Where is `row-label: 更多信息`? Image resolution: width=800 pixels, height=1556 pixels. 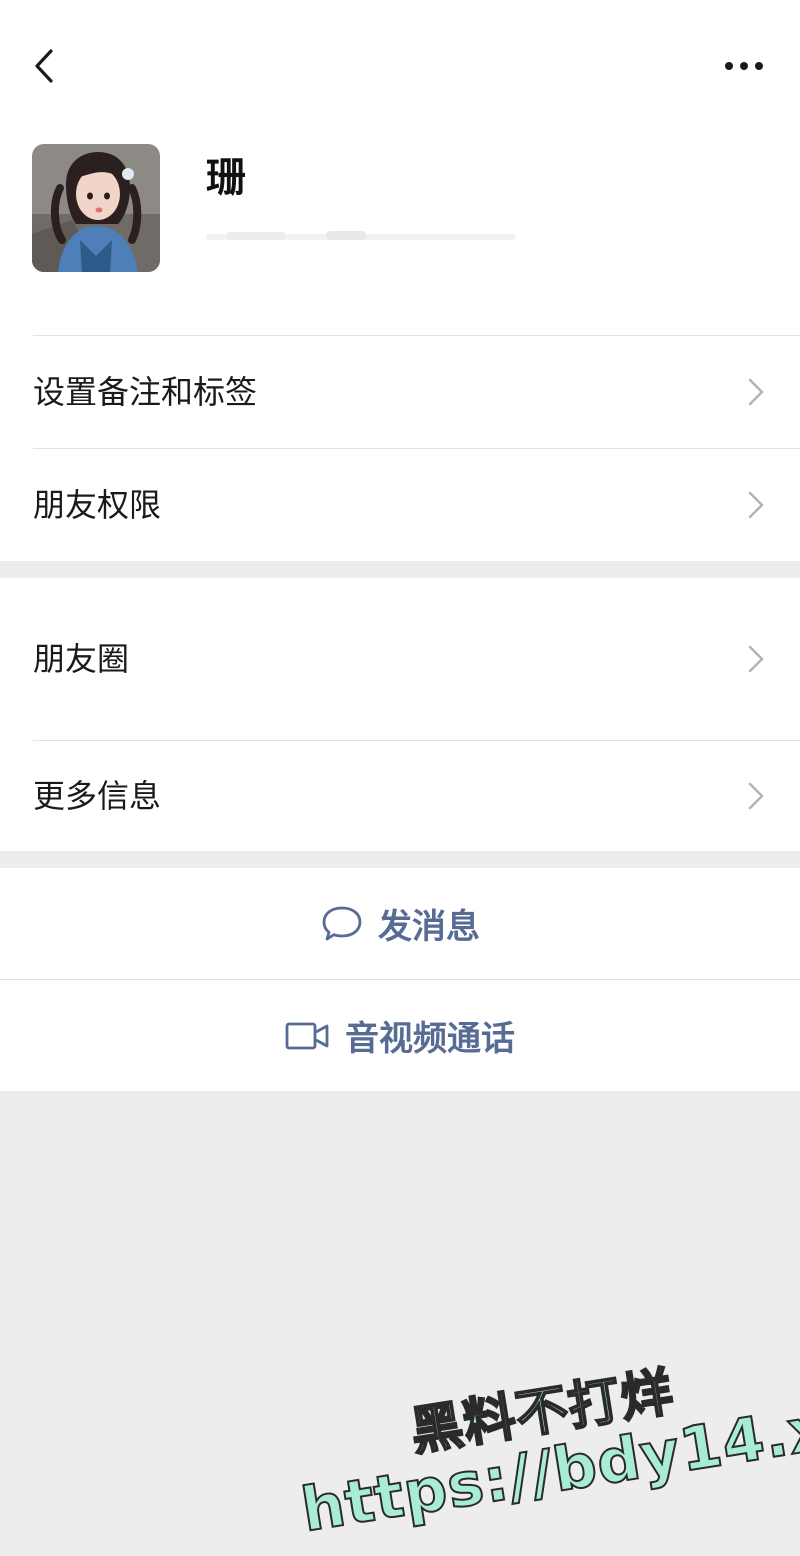 row-label: 更多信息 is located at coordinates (97, 796).